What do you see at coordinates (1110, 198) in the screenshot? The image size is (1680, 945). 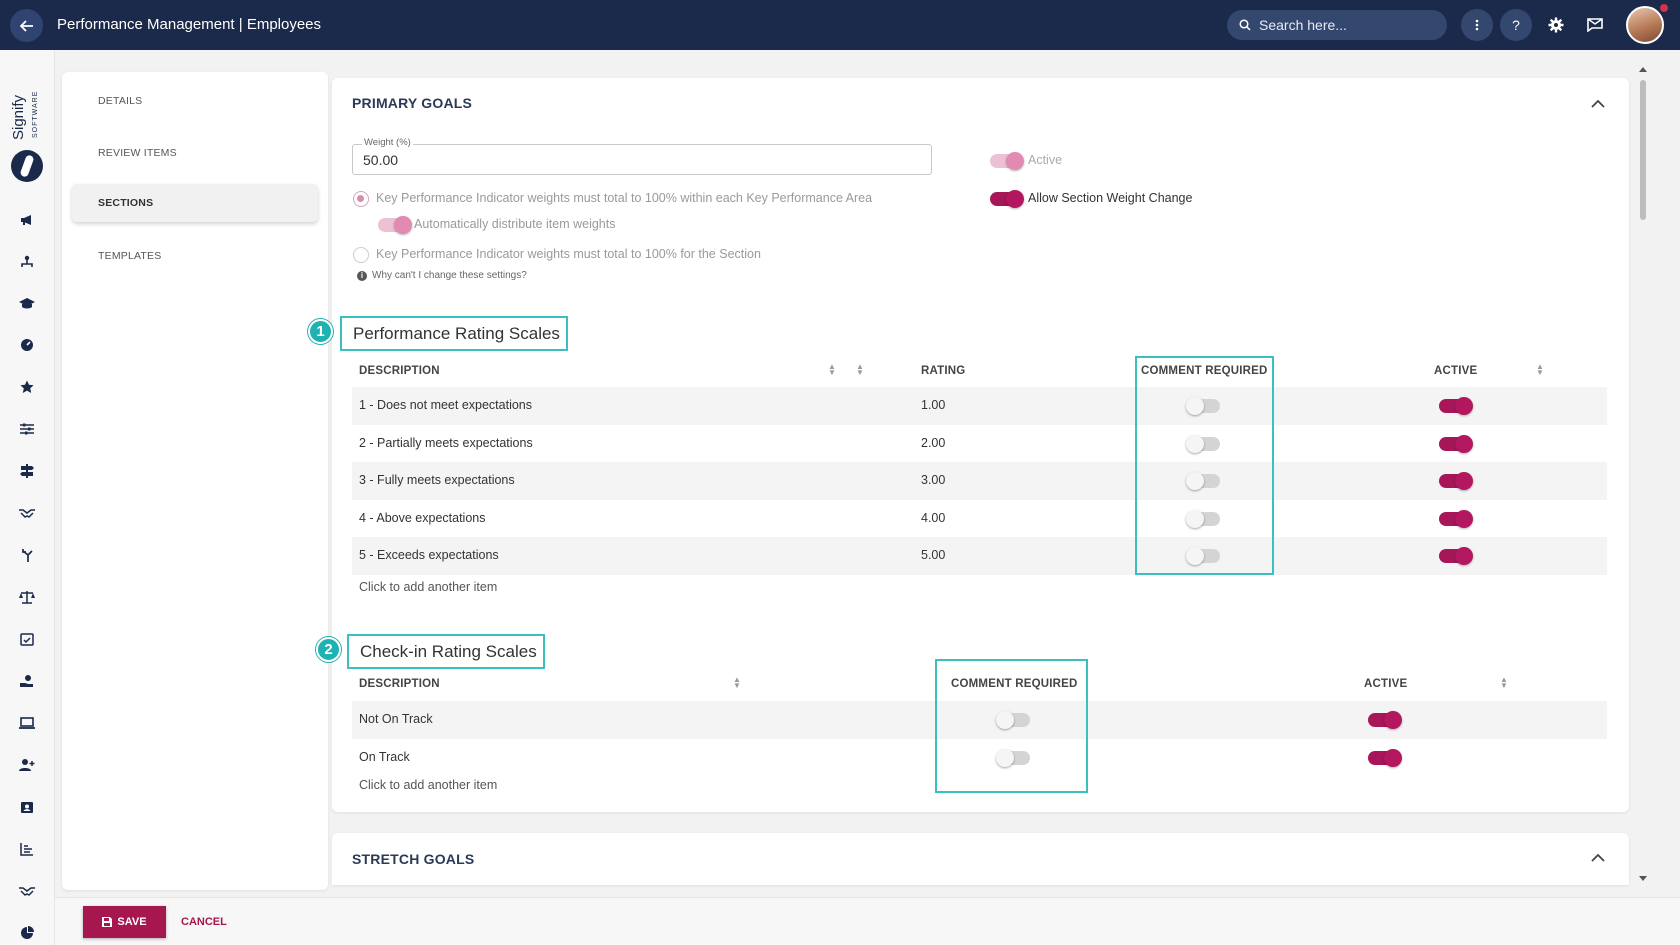 I see `allow-weight-change-label: Allow Section Weight Change` at bounding box center [1110, 198].